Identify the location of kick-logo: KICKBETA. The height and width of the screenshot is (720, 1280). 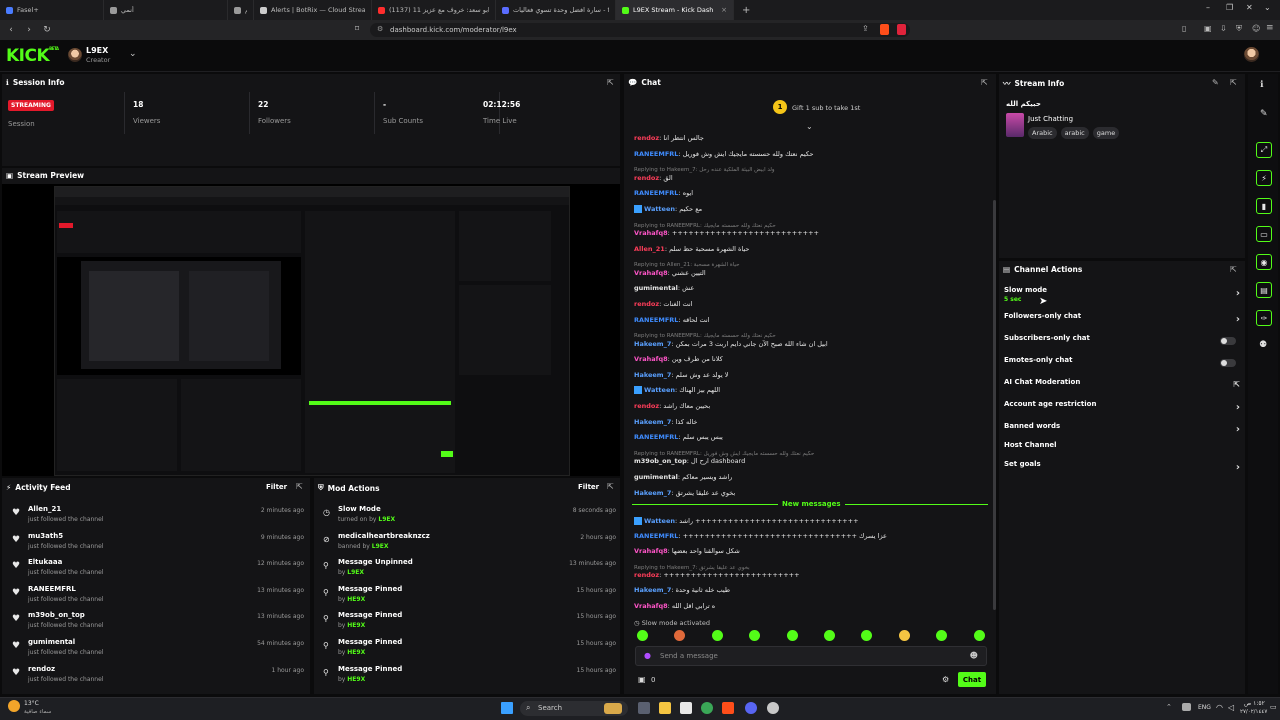
(32, 56).